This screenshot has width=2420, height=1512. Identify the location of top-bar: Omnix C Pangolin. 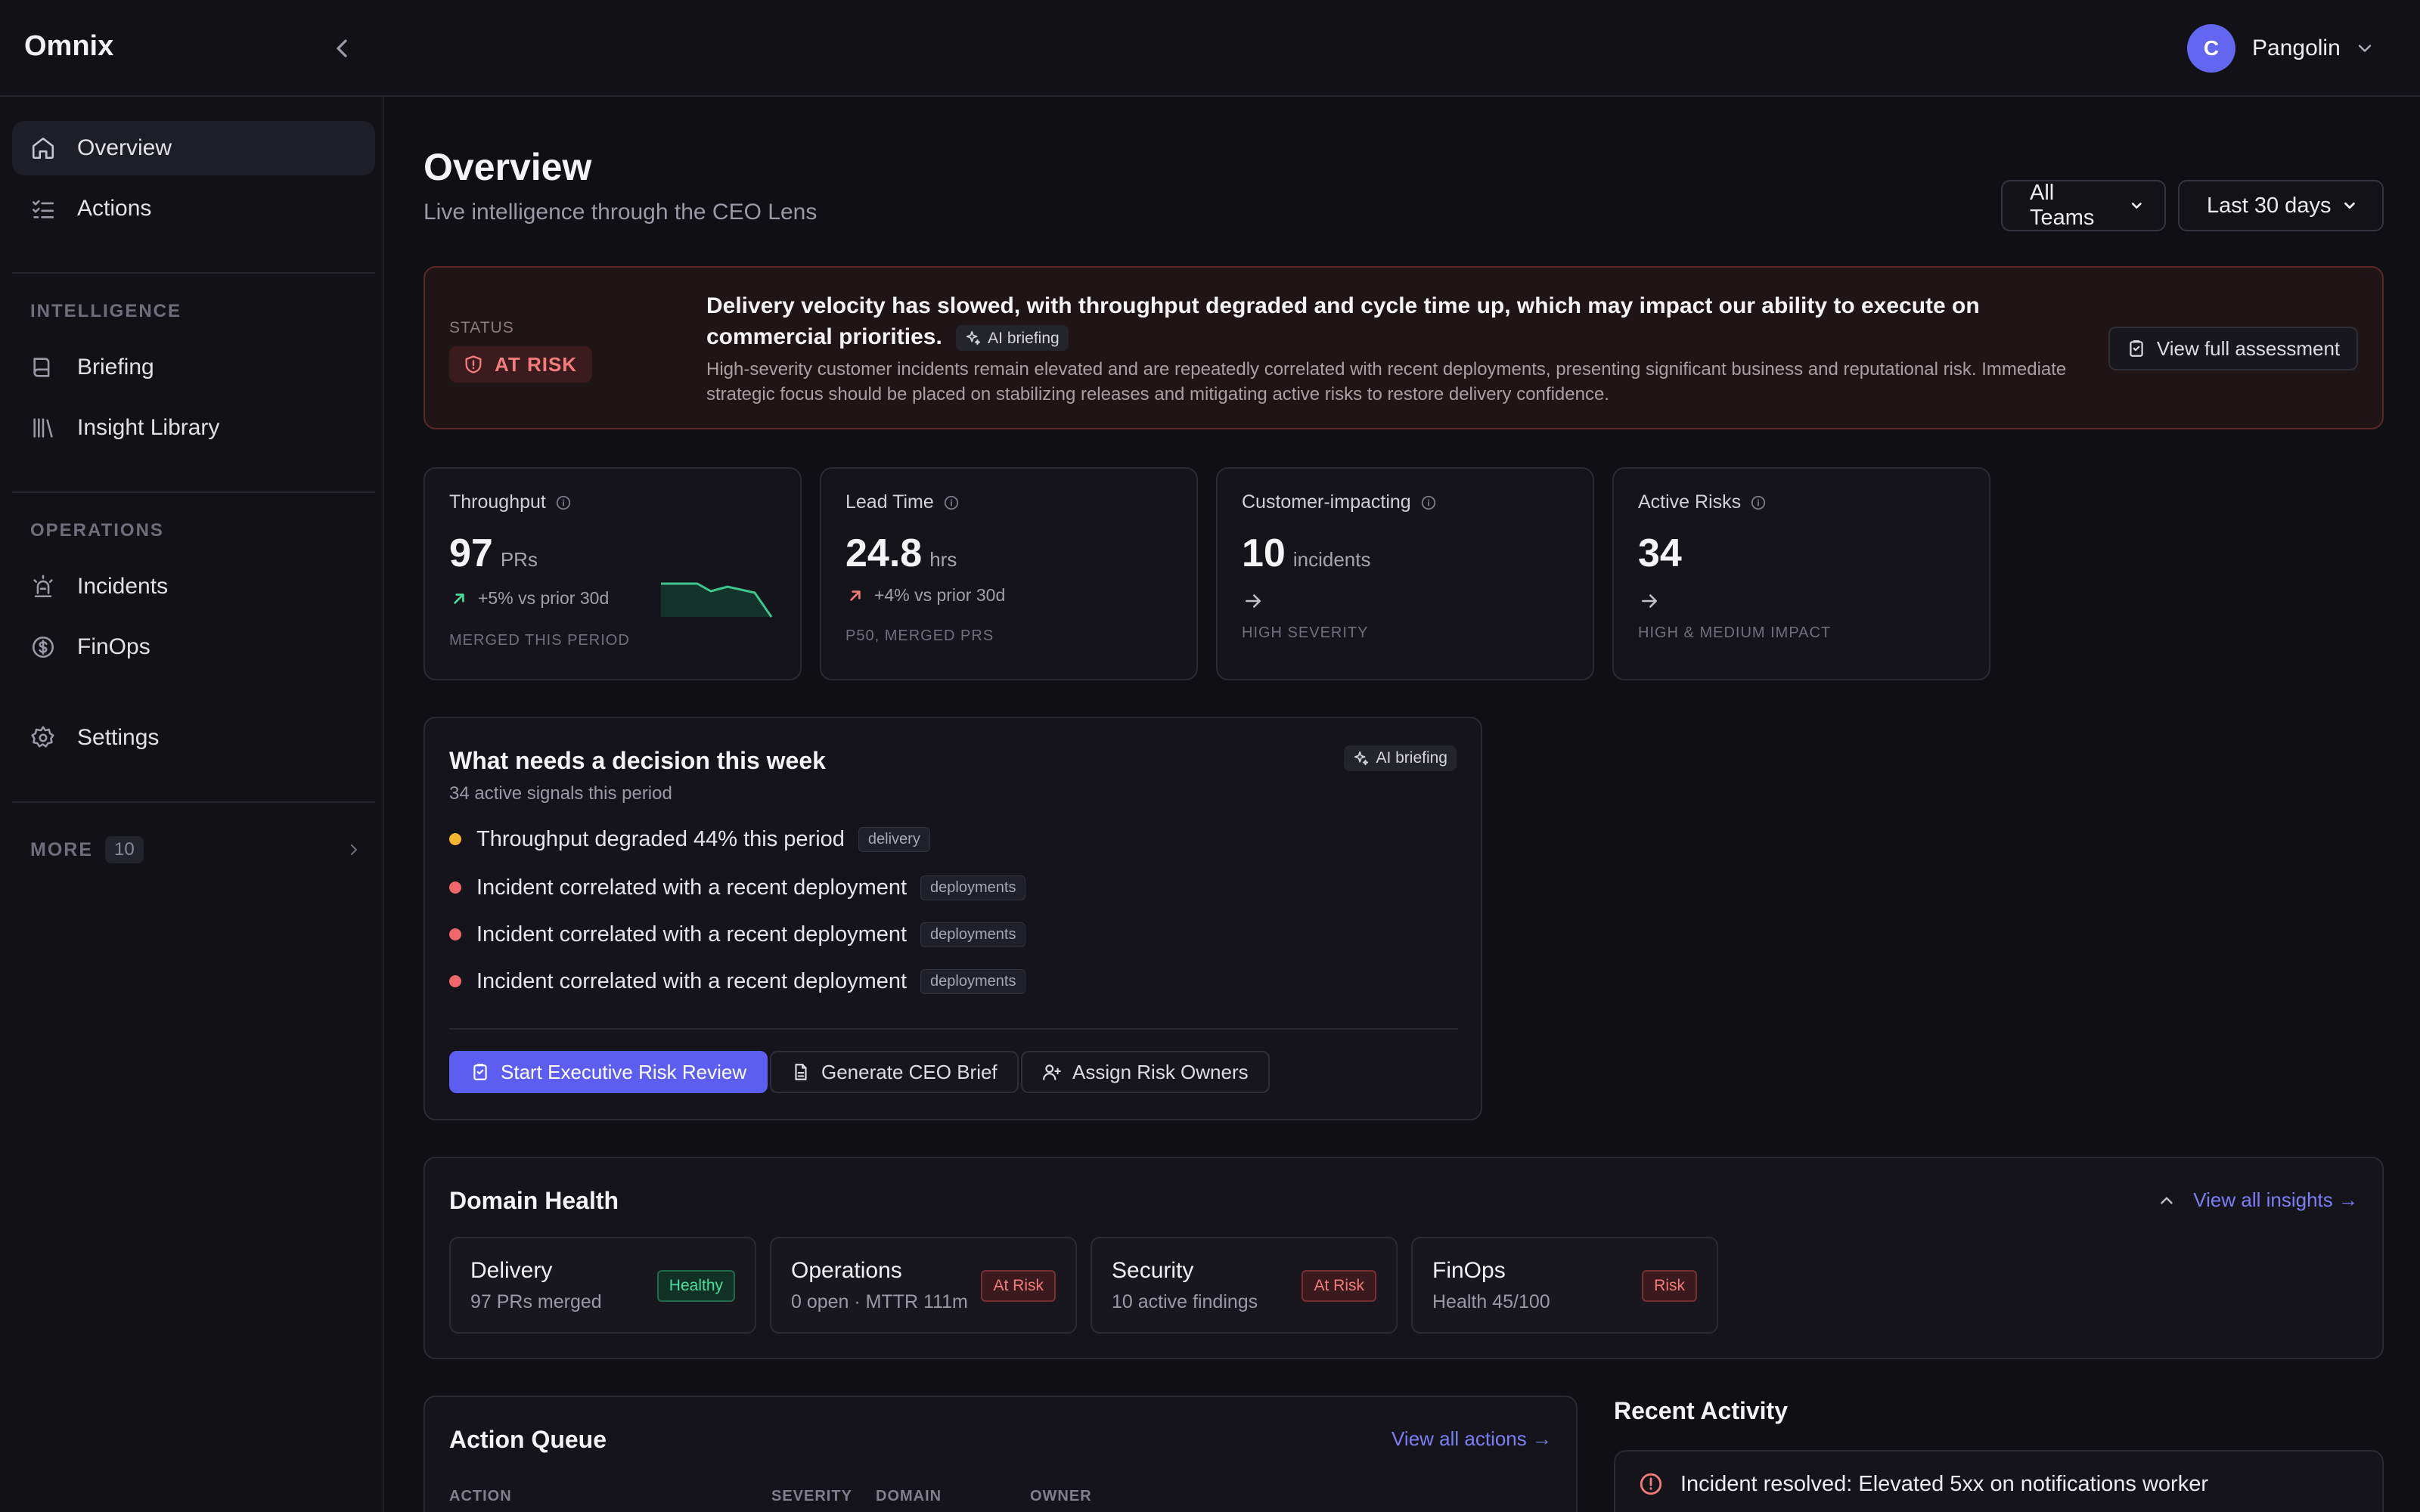
(1210, 48).